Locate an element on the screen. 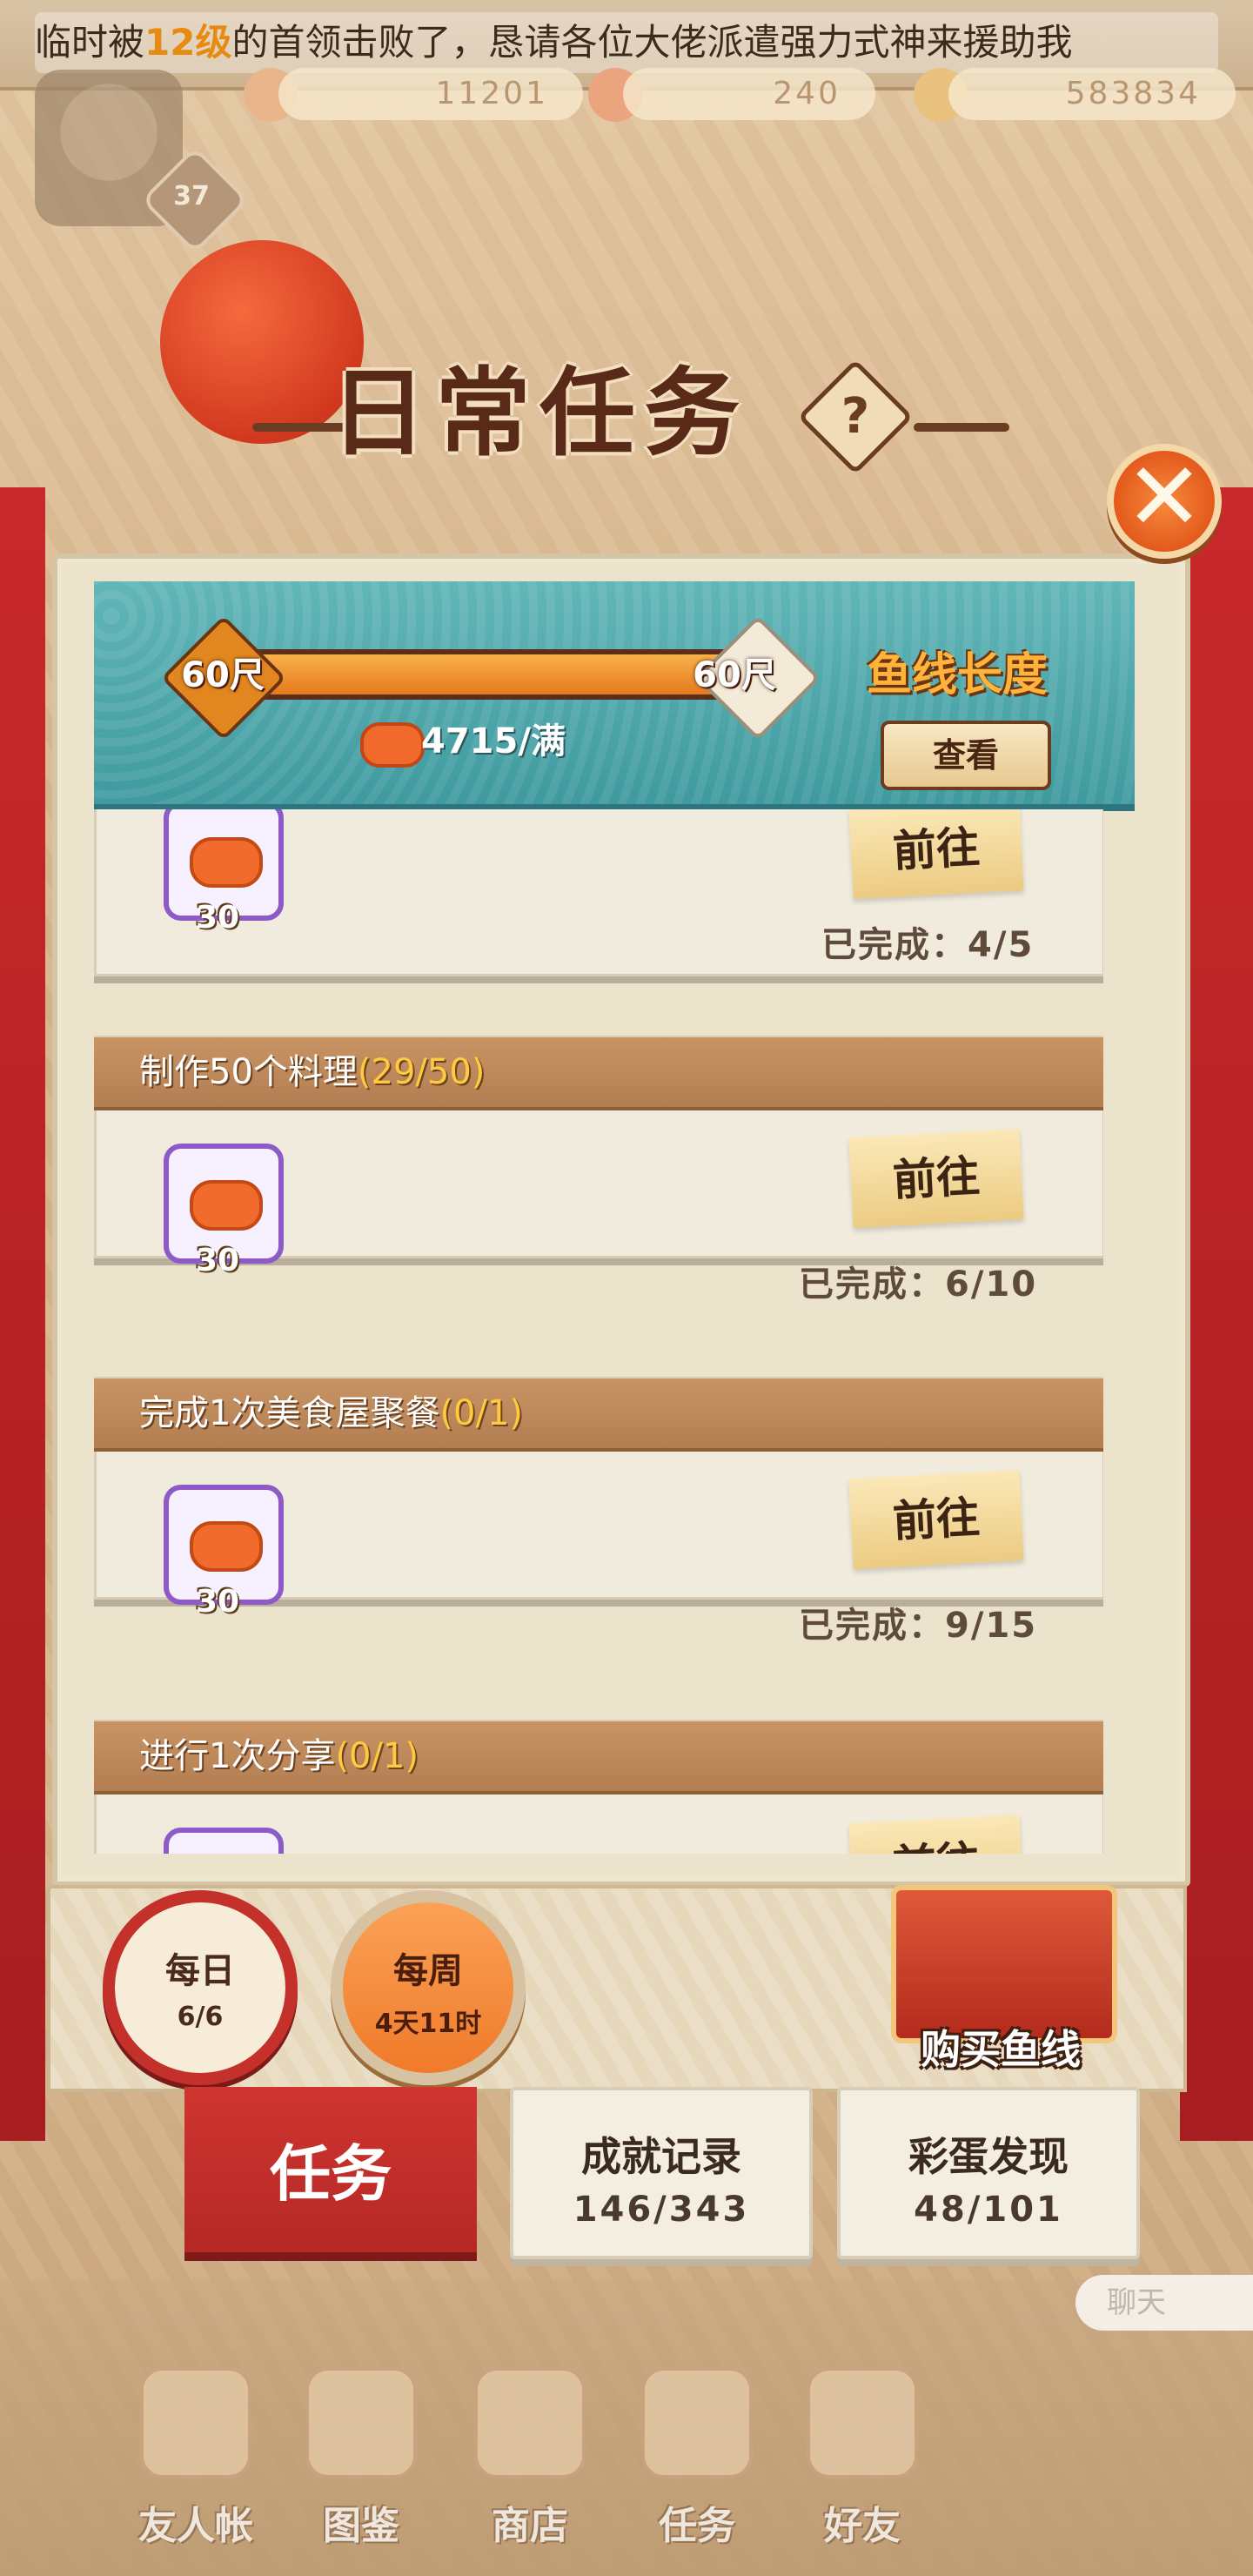 Image resolution: width=1253 pixels, height=2576 pixels. daily-tab: 每日 6/6 is located at coordinates (200, 1987).